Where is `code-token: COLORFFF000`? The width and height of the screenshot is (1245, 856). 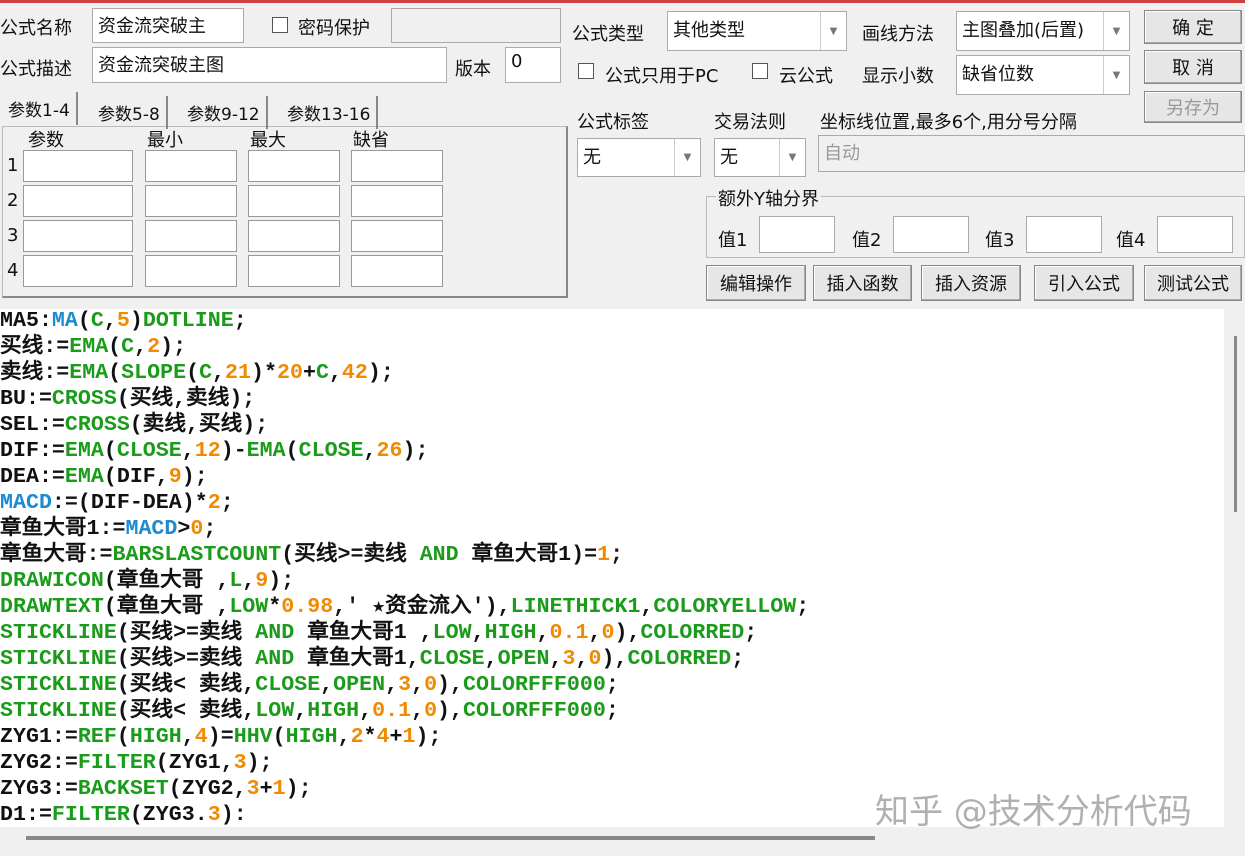 code-token: COLORFFF000 is located at coordinates (534, 685).